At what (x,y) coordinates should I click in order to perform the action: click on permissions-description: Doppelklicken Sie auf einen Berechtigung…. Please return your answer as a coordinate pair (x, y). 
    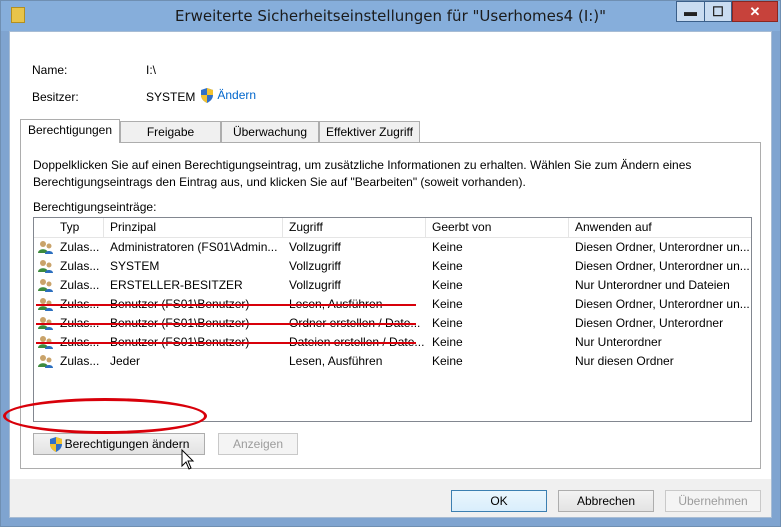
    Looking at the image, I should click on (362, 173).